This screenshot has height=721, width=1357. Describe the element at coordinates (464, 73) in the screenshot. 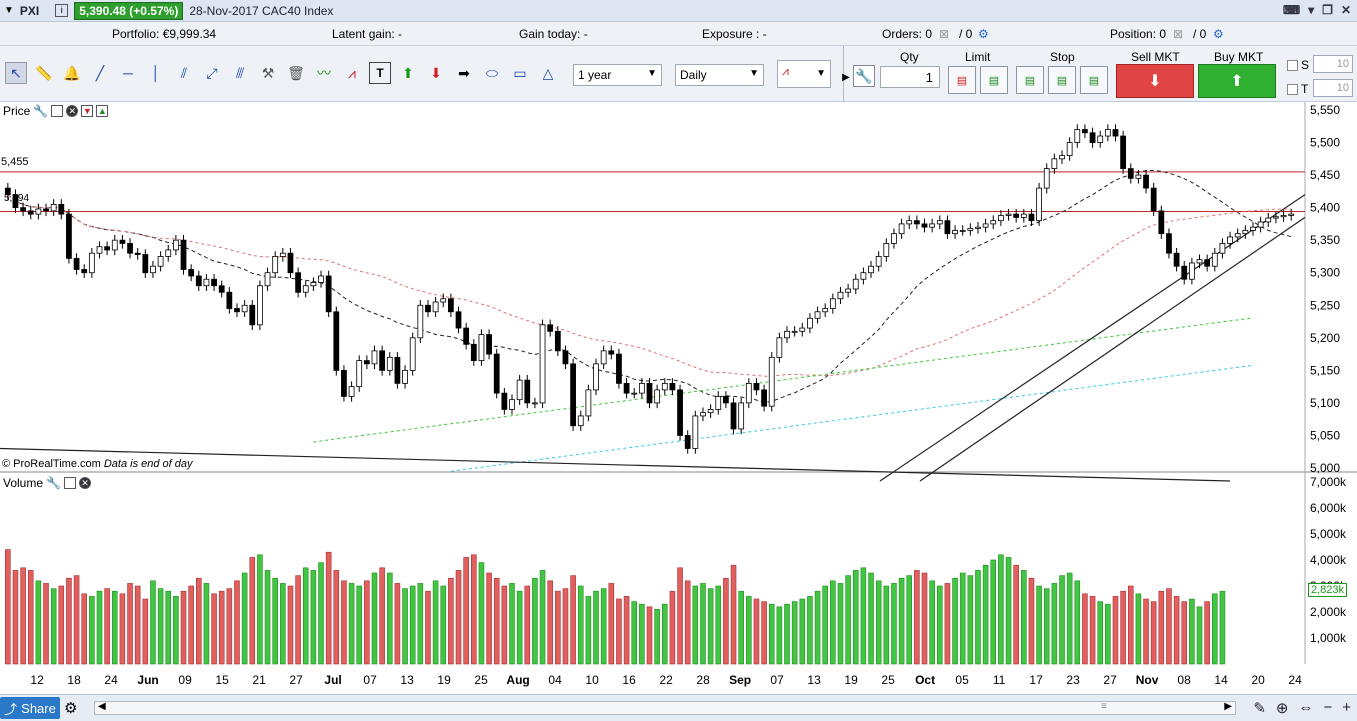

I see `right-arrow-icon: ➡` at that location.